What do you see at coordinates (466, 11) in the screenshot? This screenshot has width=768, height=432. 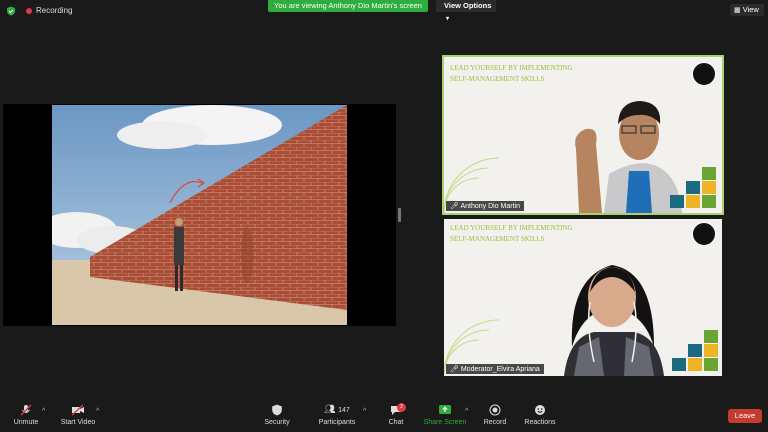 I see `view-options-button: View Options ▾` at bounding box center [466, 11].